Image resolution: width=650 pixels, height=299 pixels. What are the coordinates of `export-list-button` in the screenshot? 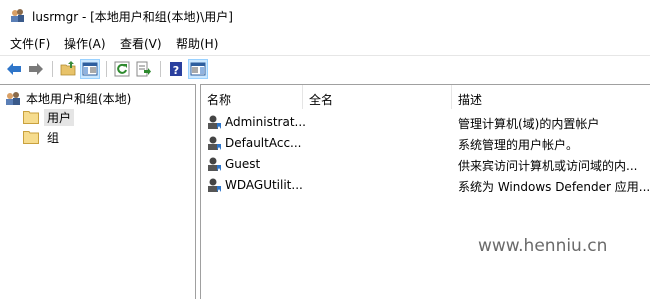 It's located at (144, 69).